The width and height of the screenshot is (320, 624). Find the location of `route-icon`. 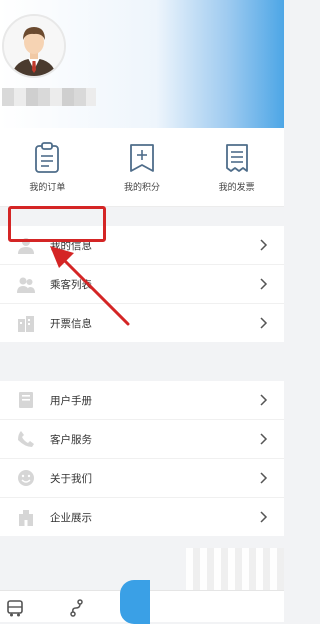

route-icon is located at coordinates (77, 610).